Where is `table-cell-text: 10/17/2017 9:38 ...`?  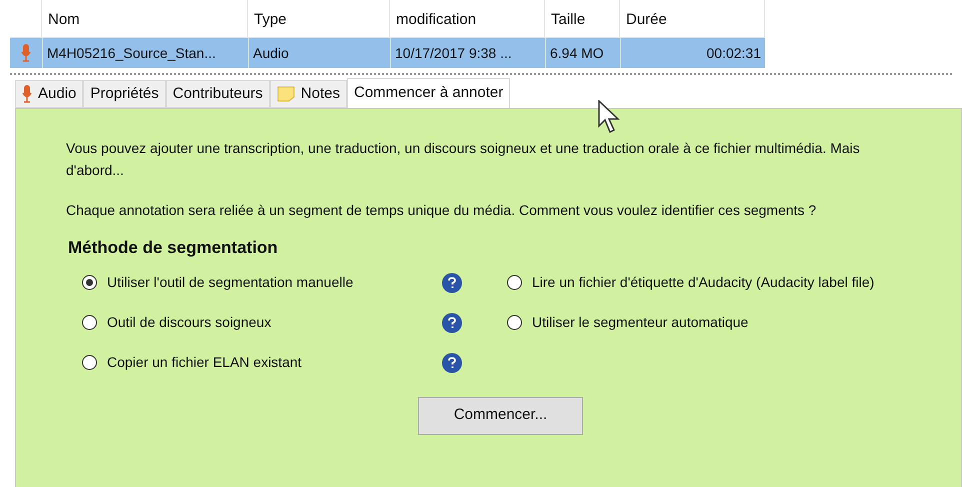 table-cell-text: 10/17/2017 9:38 ... is located at coordinates (453, 53).